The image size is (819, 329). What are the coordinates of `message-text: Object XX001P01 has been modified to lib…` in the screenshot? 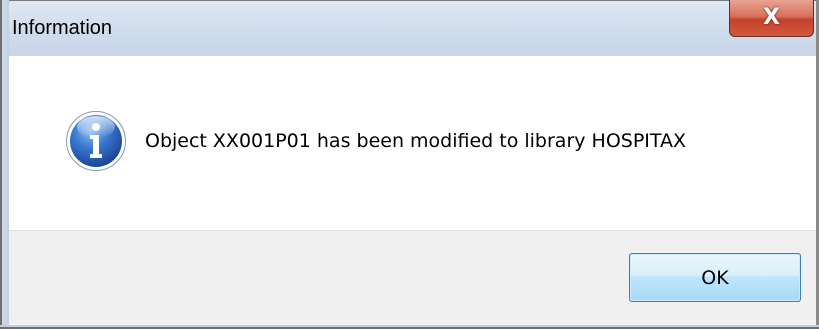 It's located at (416, 141).